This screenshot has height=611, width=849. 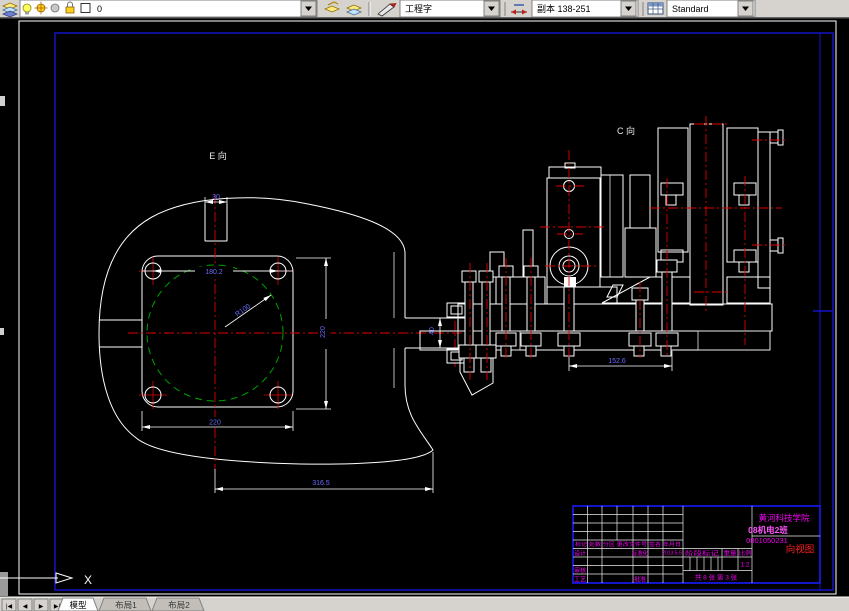 What do you see at coordinates (215, 423) in the screenshot?
I see `dim-text-square-width: 220` at bounding box center [215, 423].